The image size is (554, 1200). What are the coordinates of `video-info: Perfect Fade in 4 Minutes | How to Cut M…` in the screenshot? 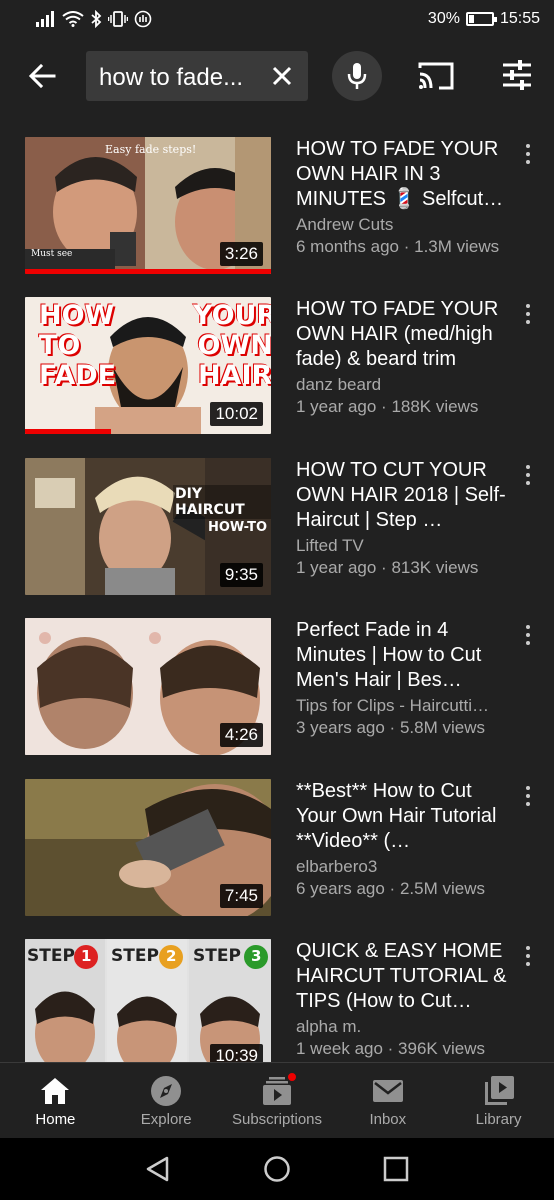 It's located at (405, 678).